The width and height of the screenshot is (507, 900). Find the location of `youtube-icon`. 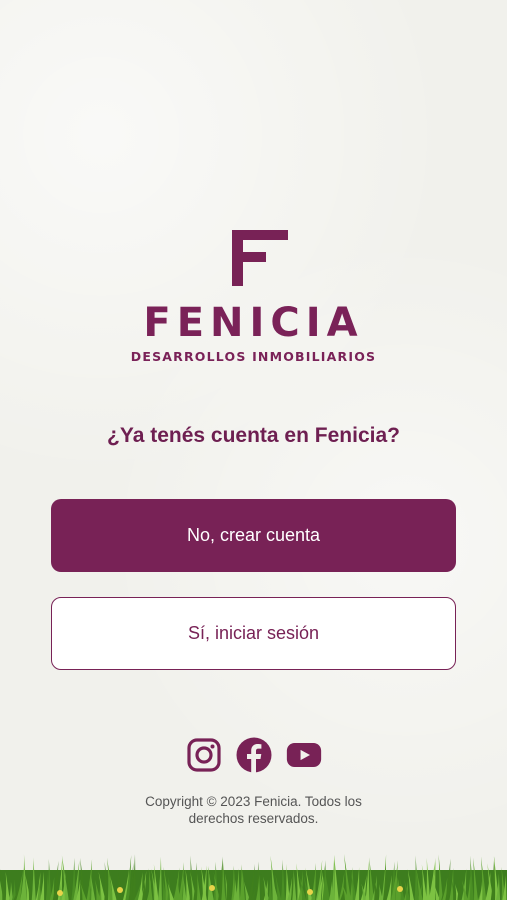

youtube-icon is located at coordinates (304, 755).